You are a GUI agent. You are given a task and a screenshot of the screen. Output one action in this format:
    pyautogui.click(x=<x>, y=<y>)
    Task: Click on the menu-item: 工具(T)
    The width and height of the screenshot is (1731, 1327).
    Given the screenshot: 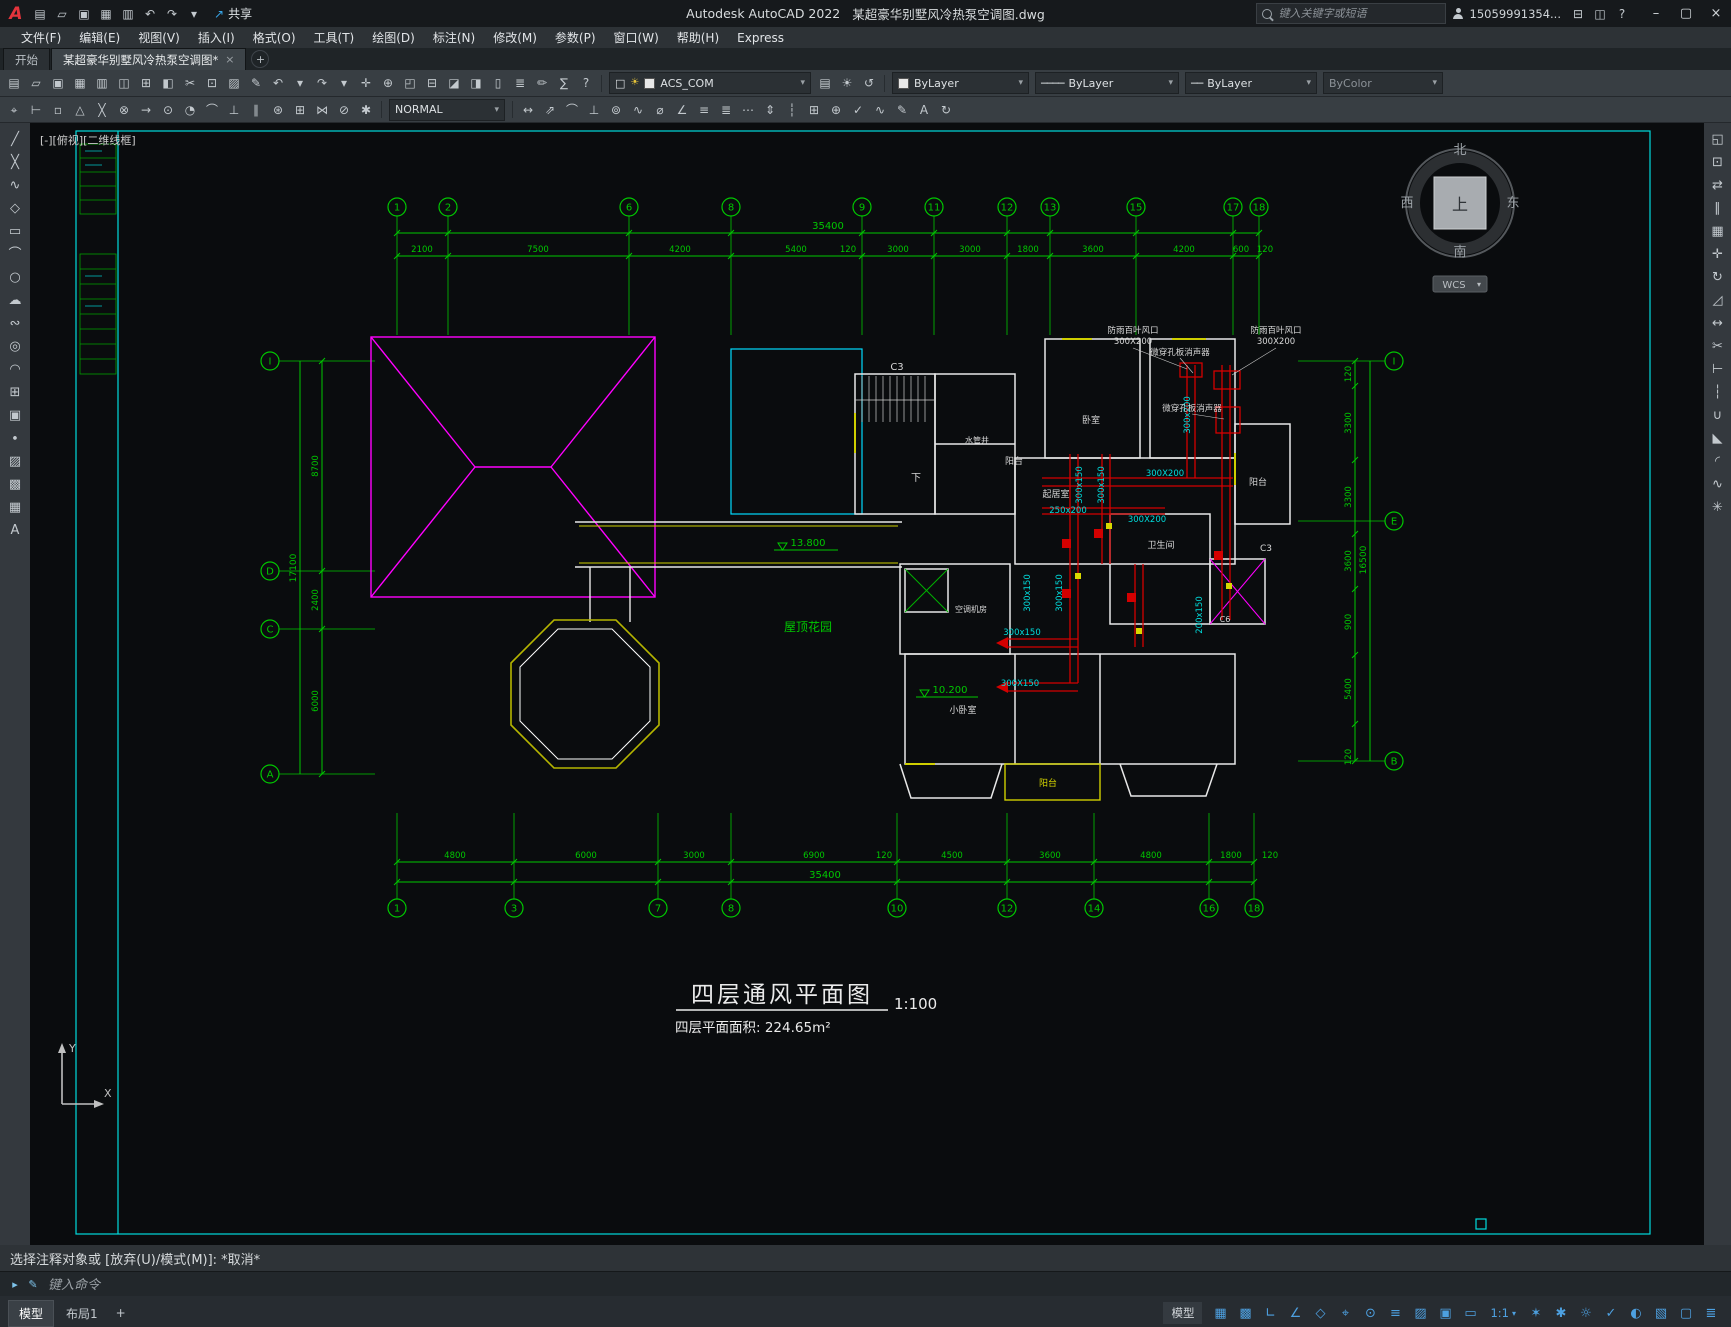 What is the action you would take?
    pyautogui.click(x=334, y=37)
    